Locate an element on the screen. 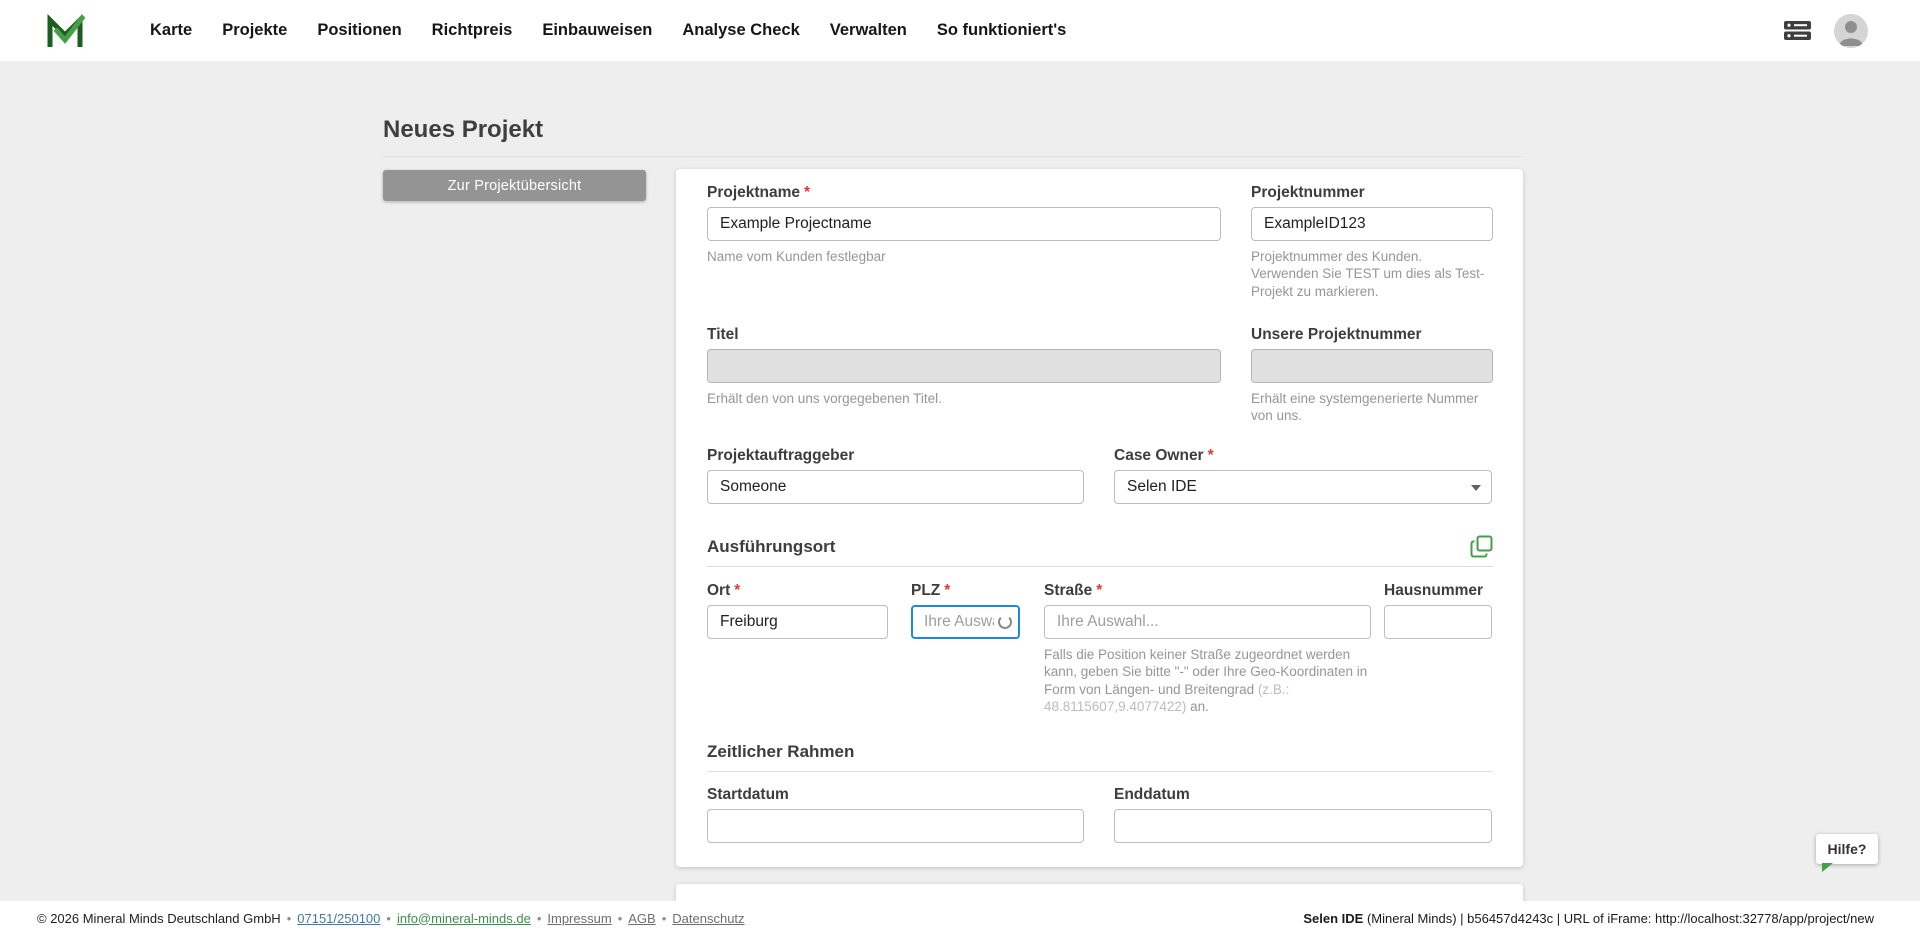  help-button-wrap: Hilfe? is located at coordinates (1847, 853).